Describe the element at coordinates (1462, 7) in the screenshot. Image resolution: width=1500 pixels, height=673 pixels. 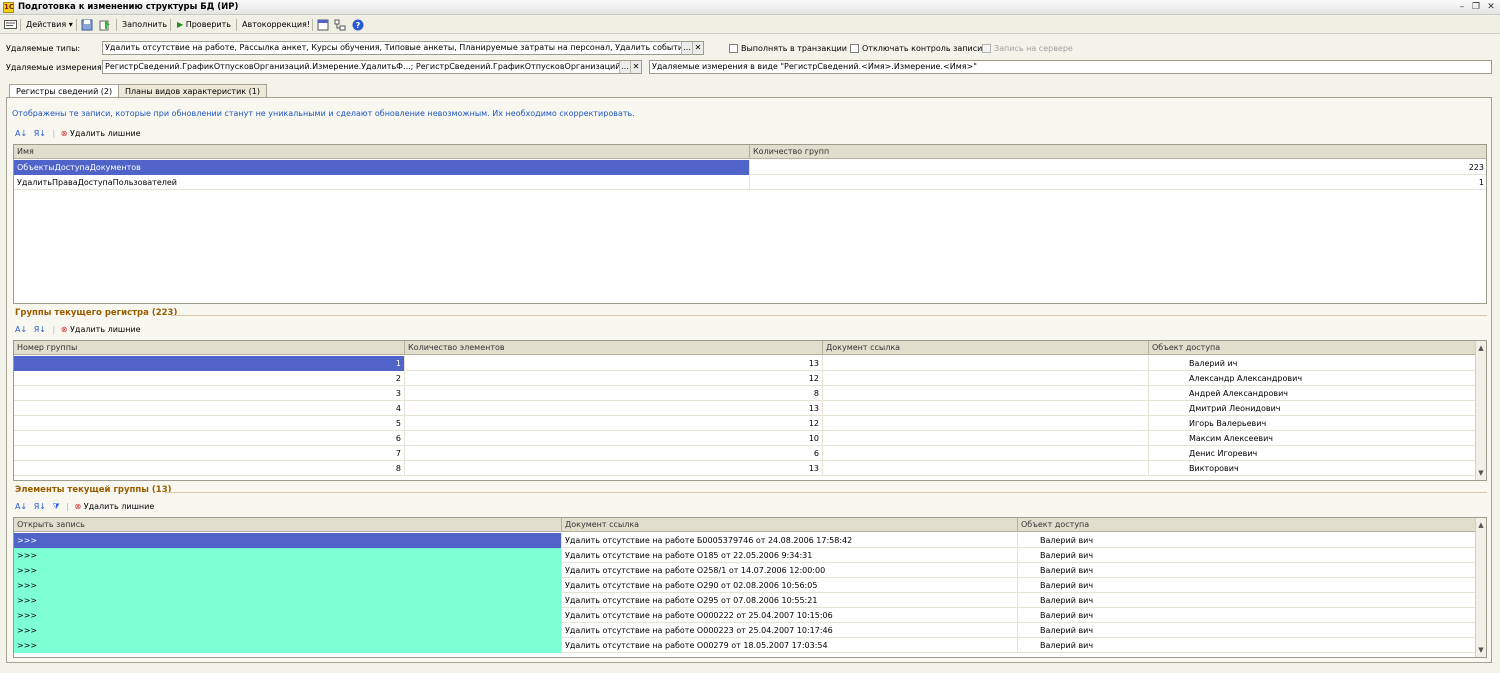
I see `minimize-icon: –` at that location.